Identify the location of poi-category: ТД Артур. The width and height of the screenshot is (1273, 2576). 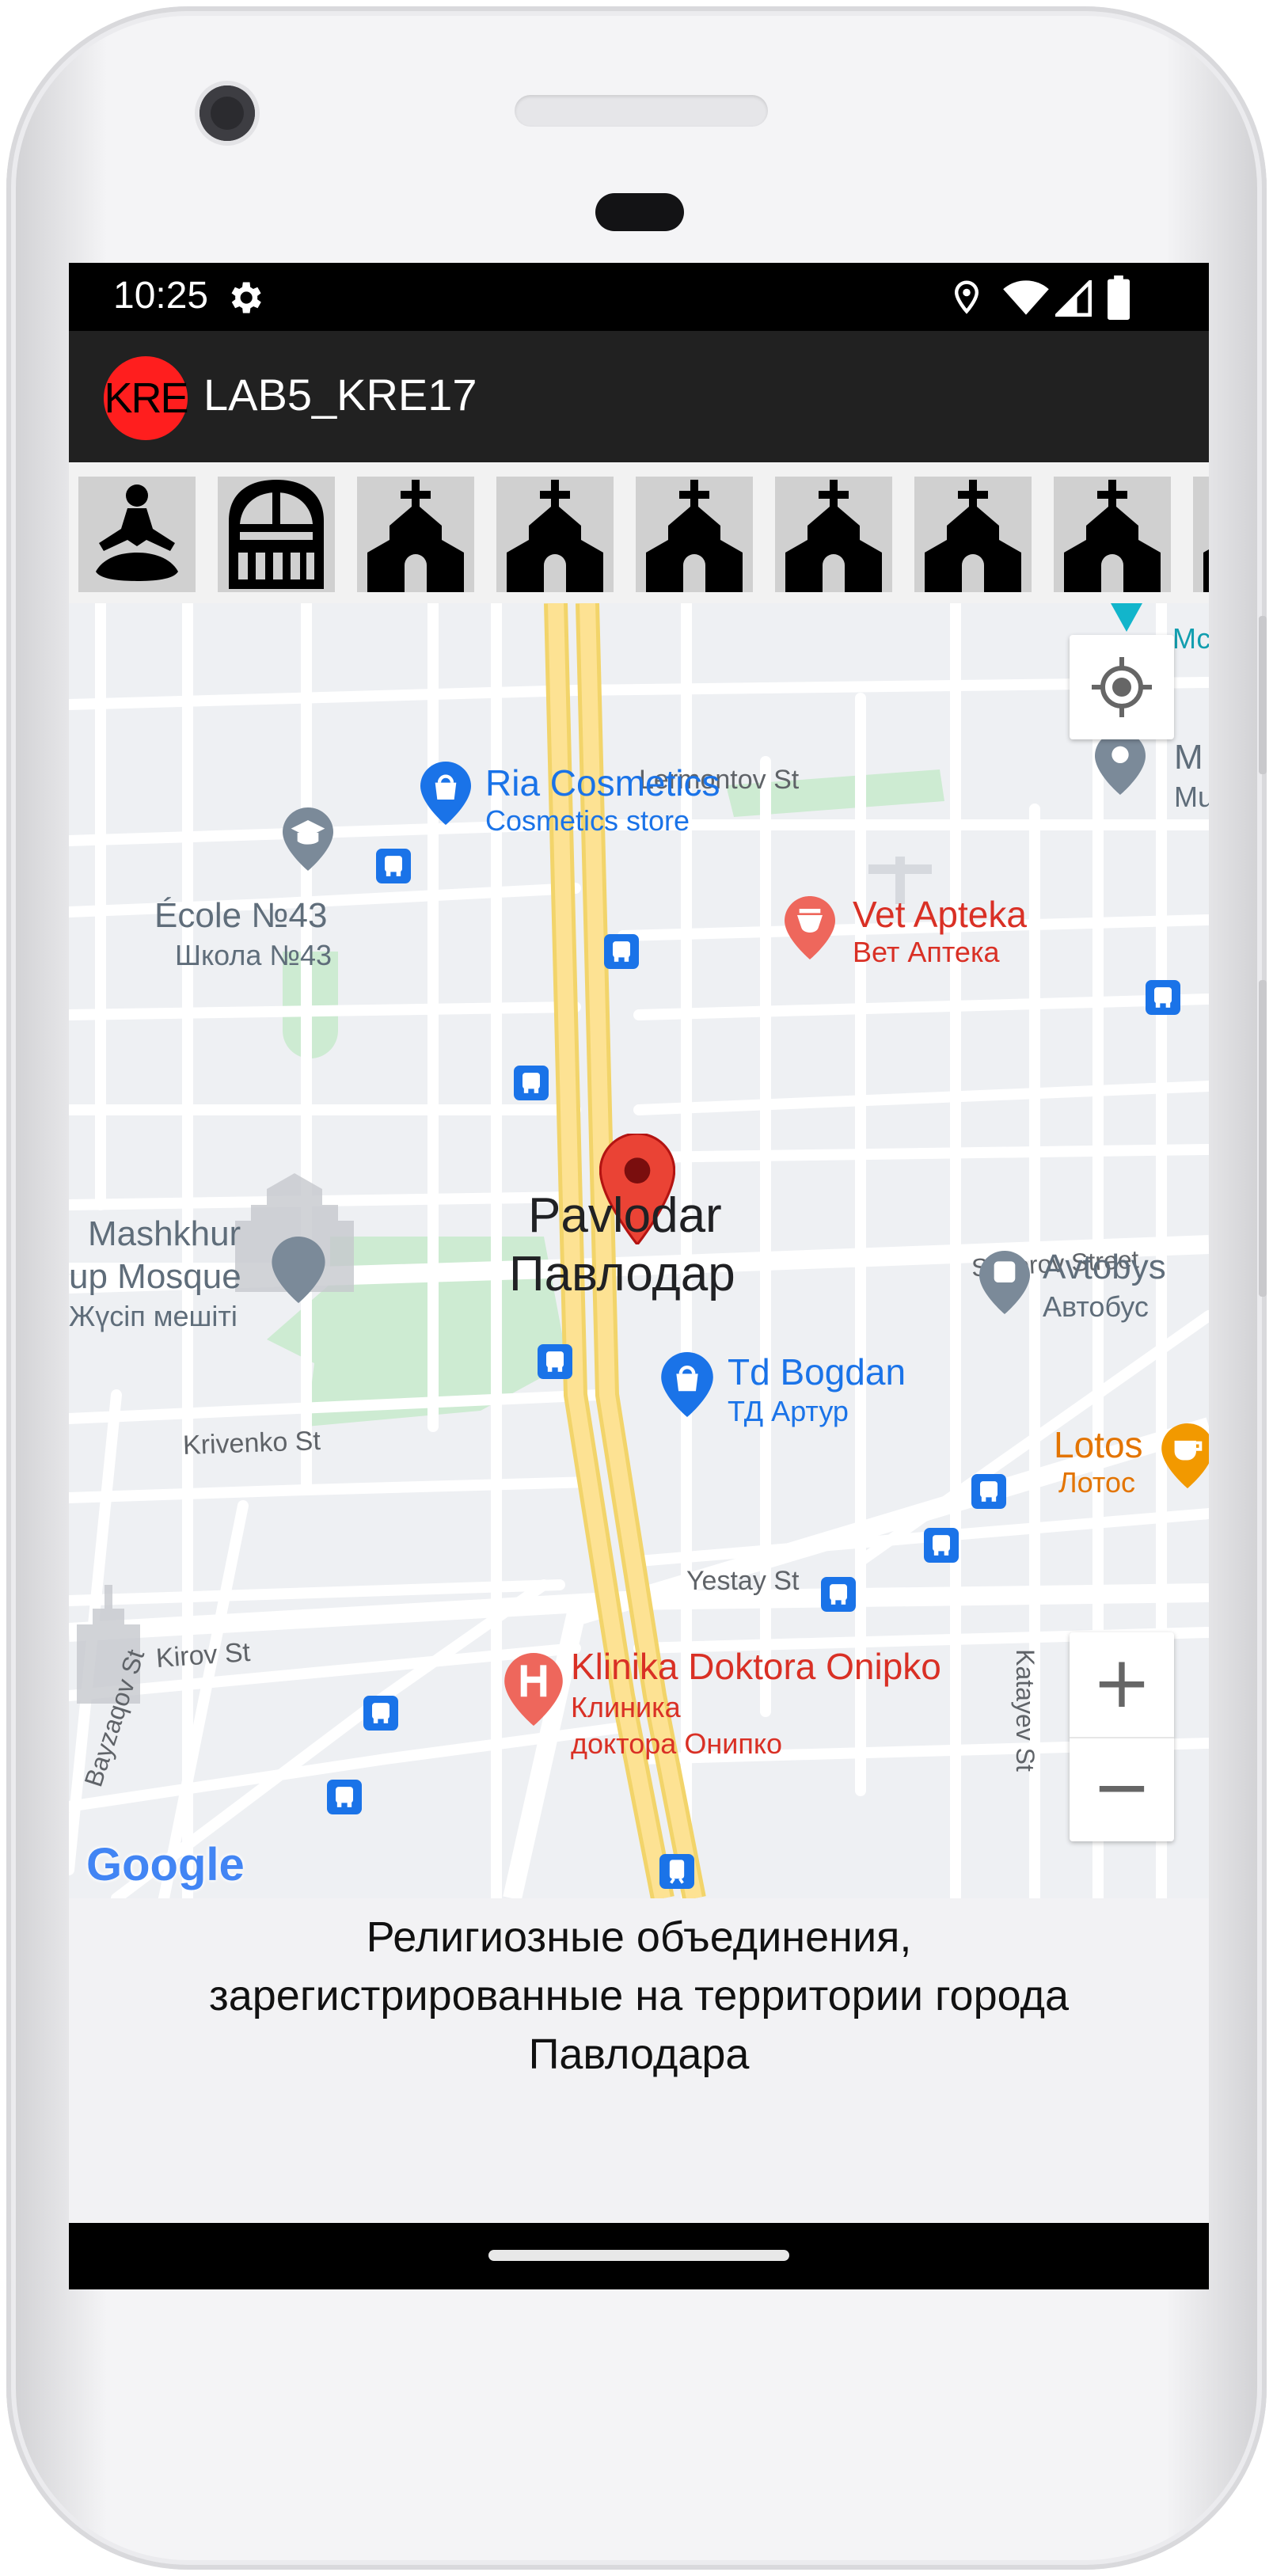
(788, 1411).